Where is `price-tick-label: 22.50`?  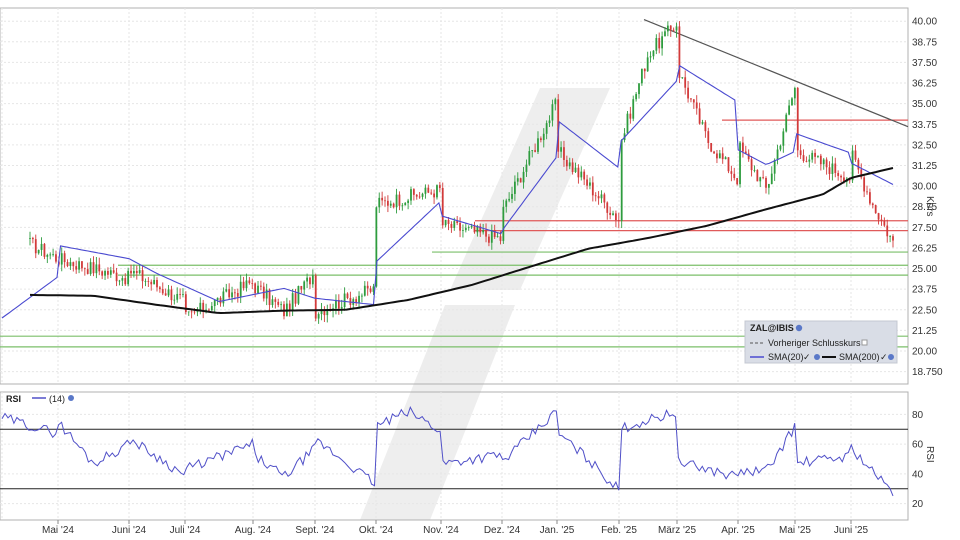 price-tick-label: 22.50 is located at coordinates (924, 310).